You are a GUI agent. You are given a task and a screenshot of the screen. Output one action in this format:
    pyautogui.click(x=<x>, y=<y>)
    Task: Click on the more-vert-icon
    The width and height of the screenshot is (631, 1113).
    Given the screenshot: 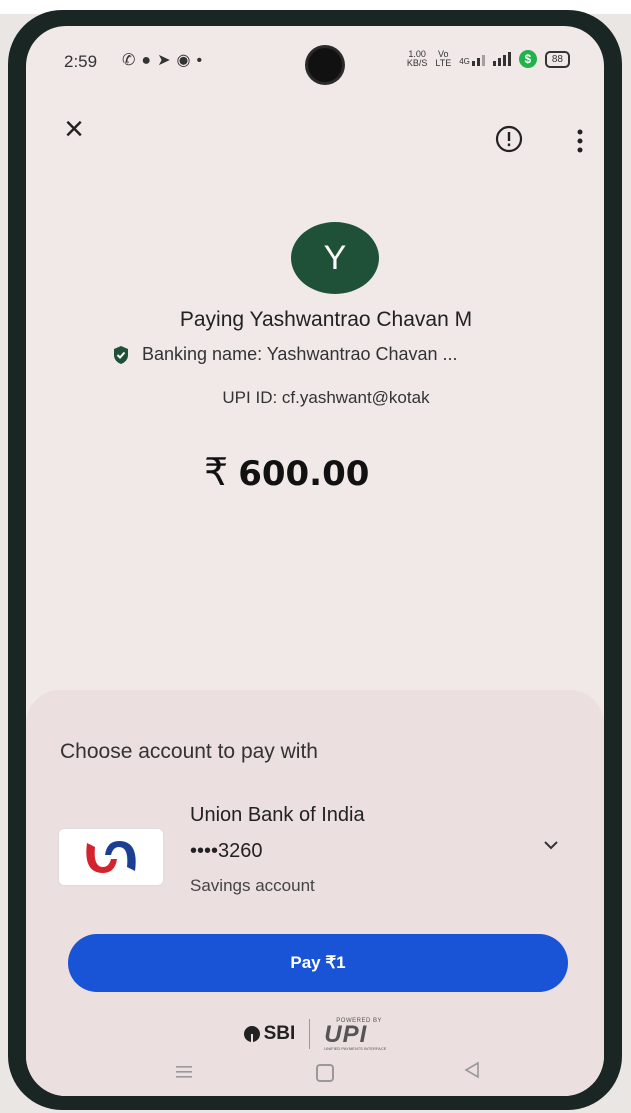 What is the action you would take?
    pyautogui.click(x=580, y=141)
    